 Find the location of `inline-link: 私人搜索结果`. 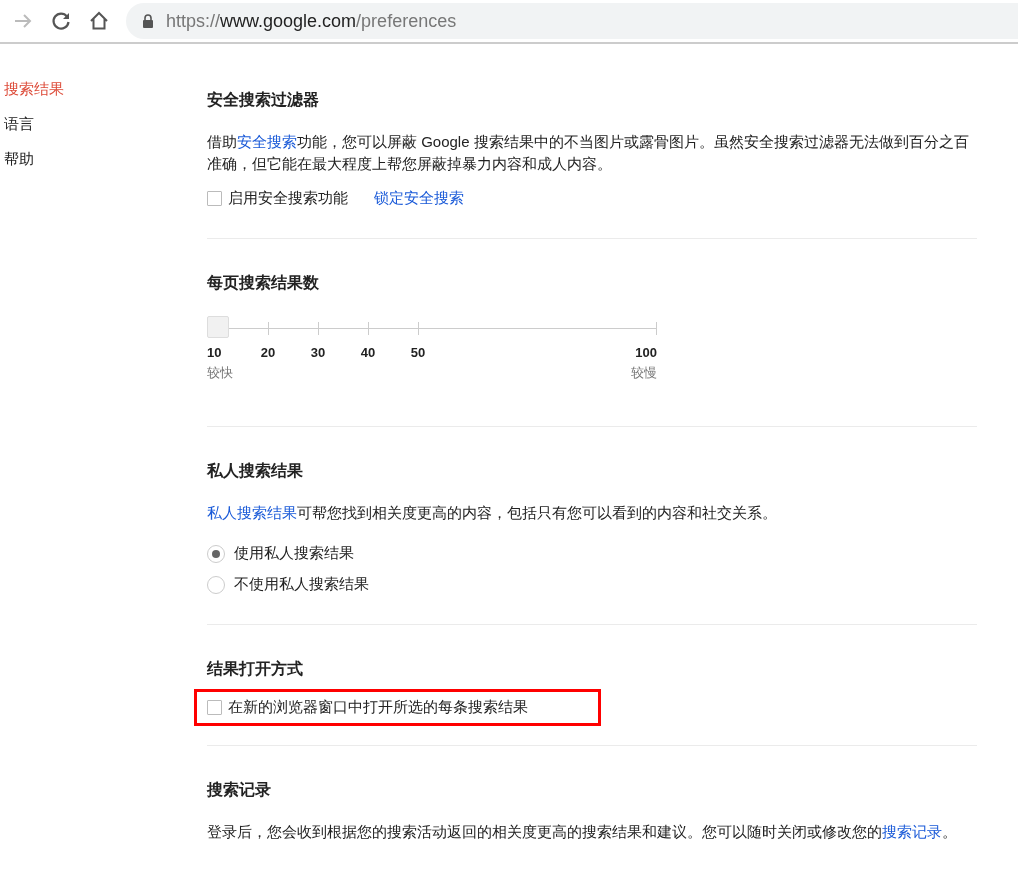

inline-link: 私人搜索结果 is located at coordinates (252, 512).